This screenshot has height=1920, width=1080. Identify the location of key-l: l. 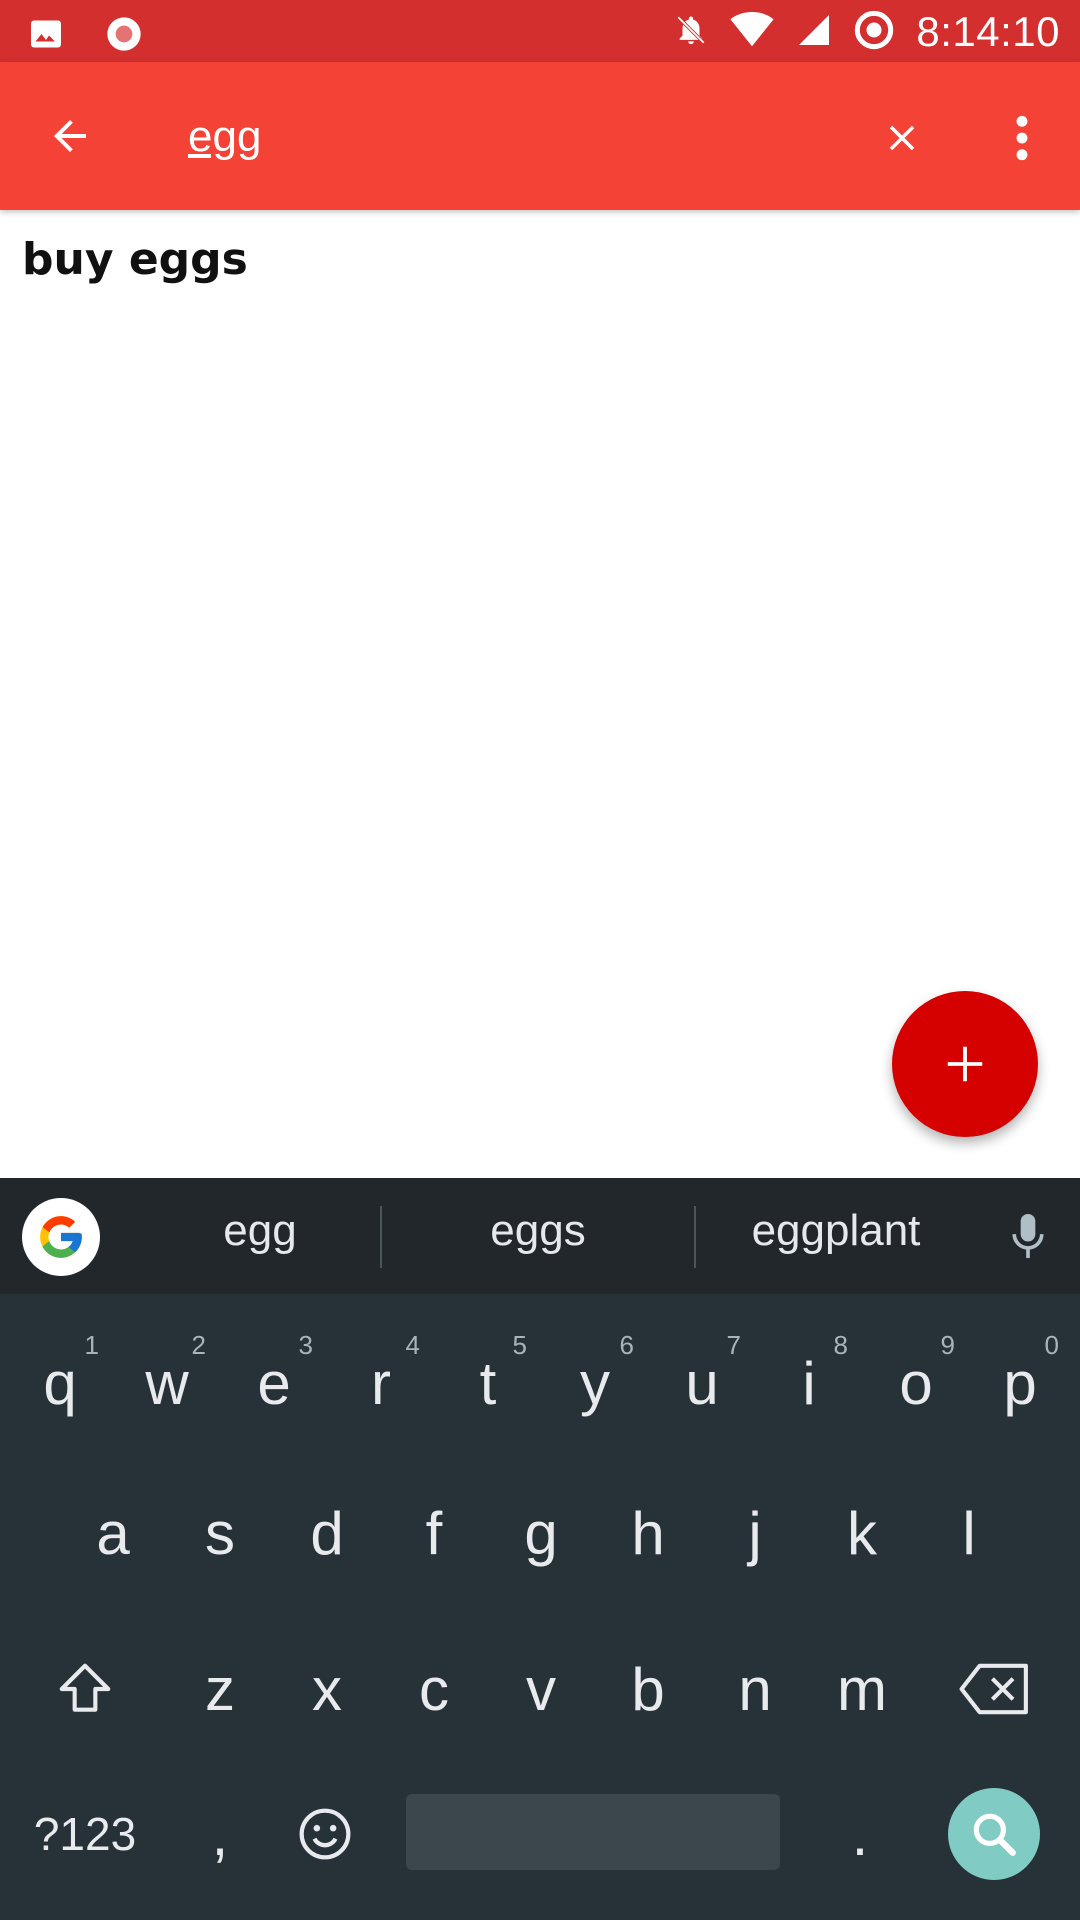
(969, 1533).